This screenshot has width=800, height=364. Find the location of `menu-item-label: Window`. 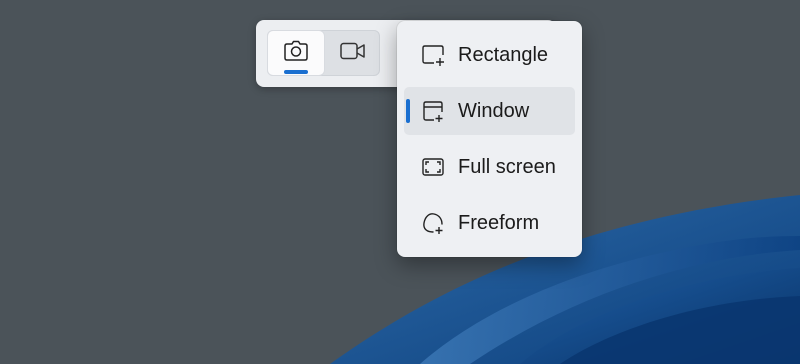

menu-item-label: Window is located at coordinates (494, 111).